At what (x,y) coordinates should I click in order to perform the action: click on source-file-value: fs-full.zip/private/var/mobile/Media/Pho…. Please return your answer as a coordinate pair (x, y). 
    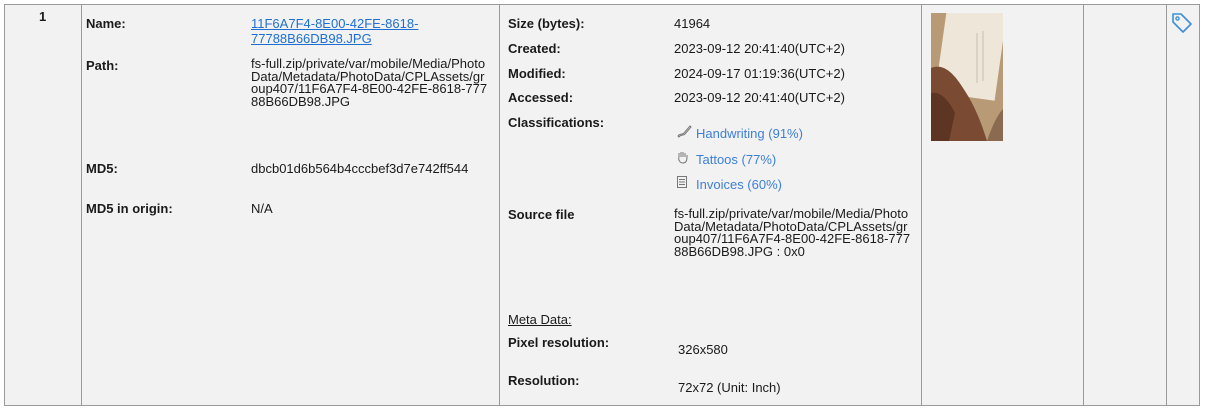
    Looking at the image, I should click on (792, 232).